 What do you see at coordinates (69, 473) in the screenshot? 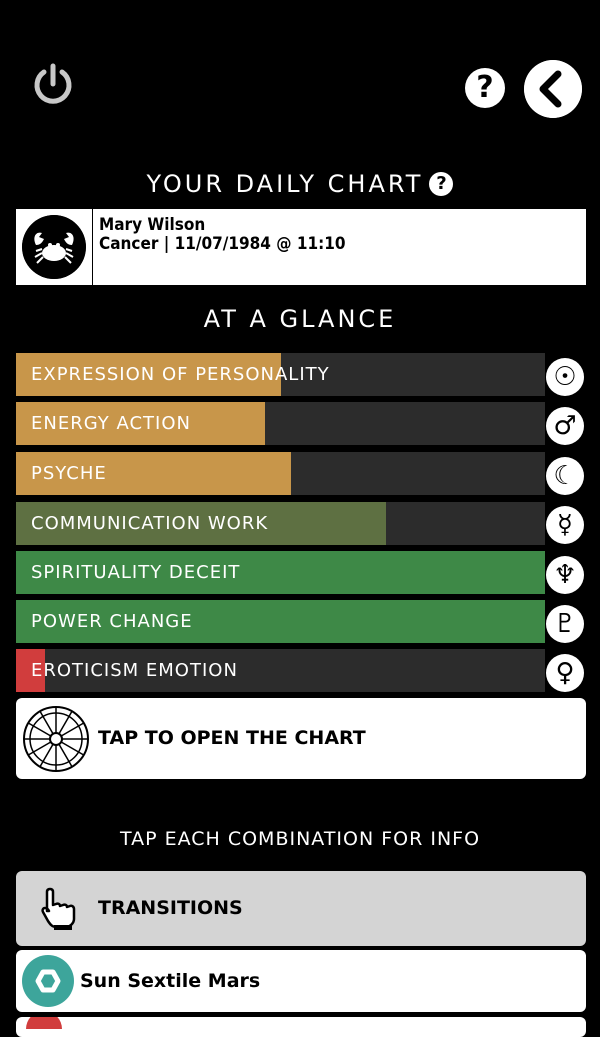
I see `bar-label: PSYCHE` at bounding box center [69, 473].